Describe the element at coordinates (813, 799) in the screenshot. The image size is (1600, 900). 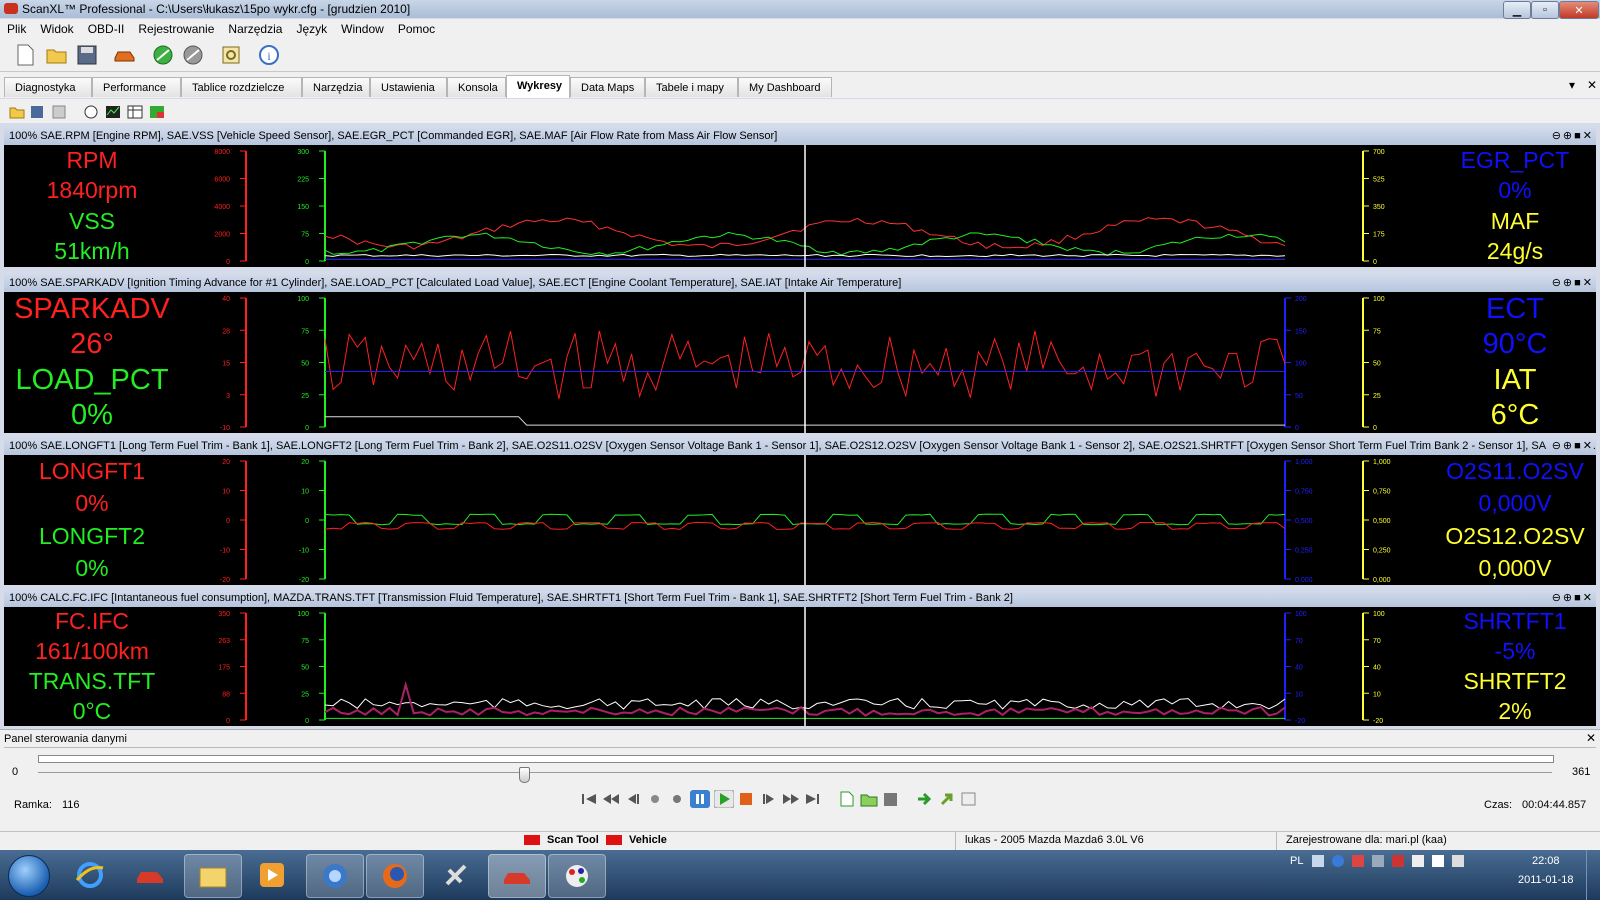
I see `last-frame-icon` at that location.